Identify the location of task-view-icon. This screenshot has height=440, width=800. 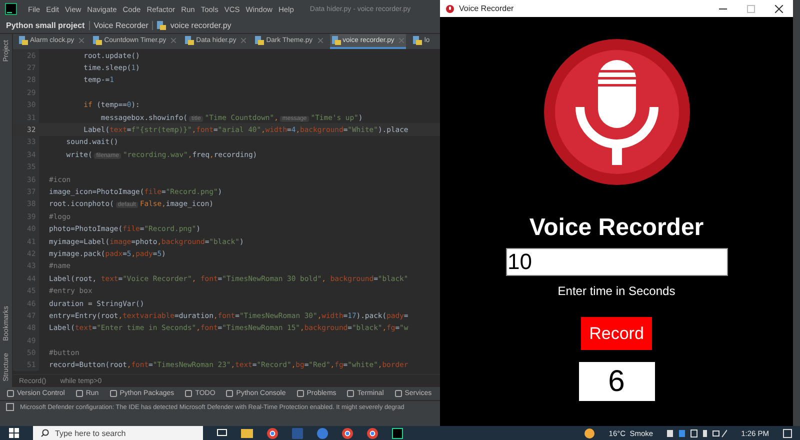
(222, 433).